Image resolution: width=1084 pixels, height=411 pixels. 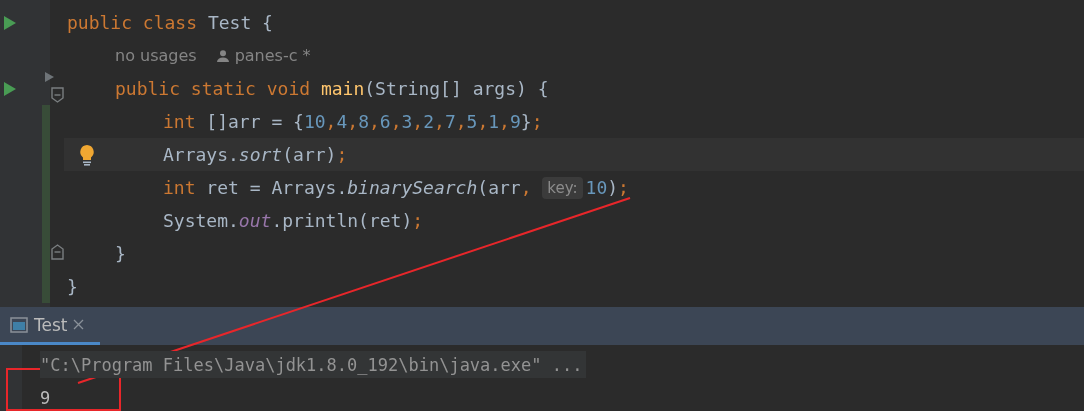 What do you see at coordinates (79, 324) in the screenshot?
I see `close-icon` at bounding box center [79, 324].